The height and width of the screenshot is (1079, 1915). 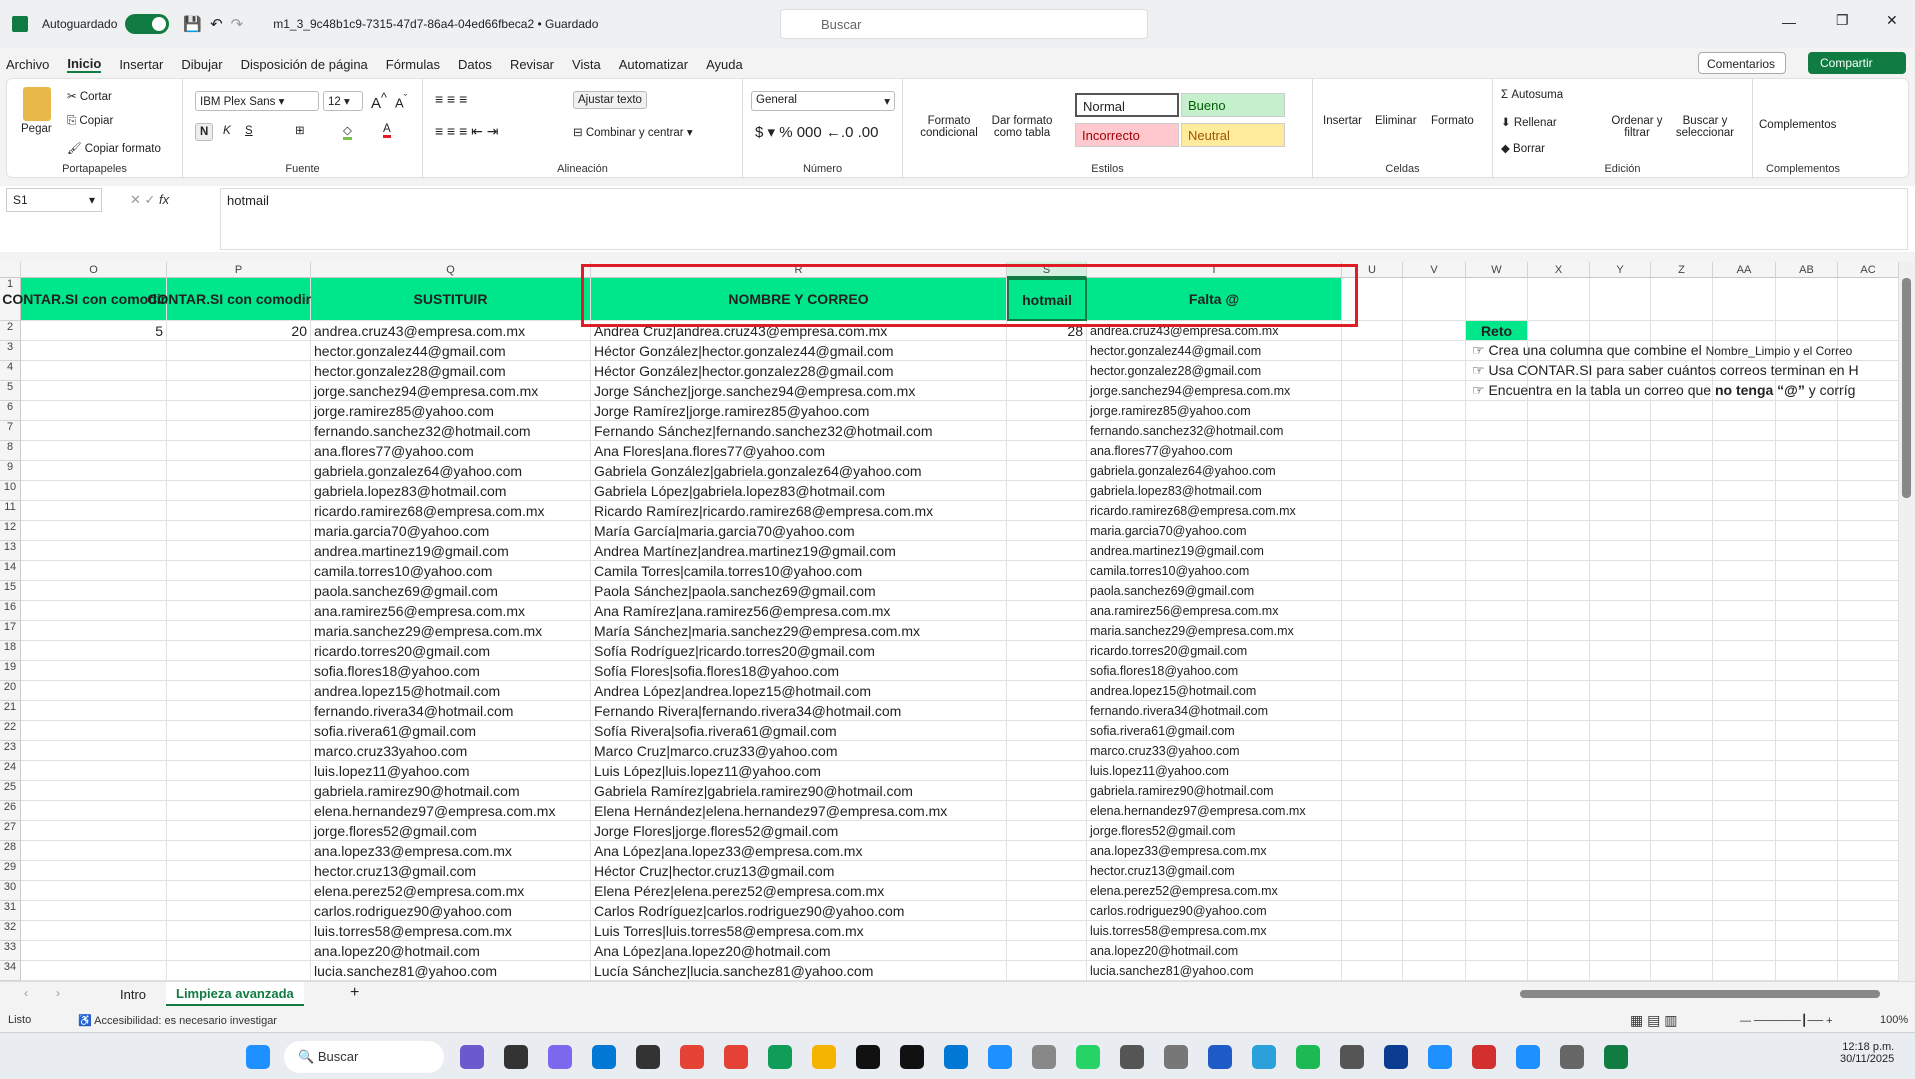 What do you see at coordinates (451, 631) in the screenshot?
I see `cell-Q: maria.sanchez29@empresa.com.mx` at bounding box center [451, 631].